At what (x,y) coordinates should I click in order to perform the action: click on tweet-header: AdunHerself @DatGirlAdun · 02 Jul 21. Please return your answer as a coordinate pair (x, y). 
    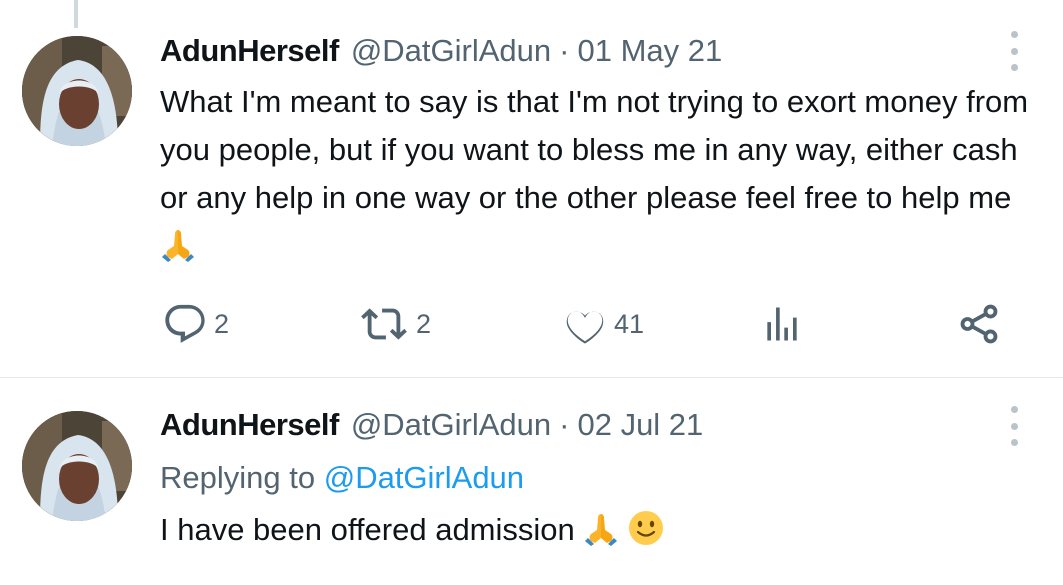
    Looking at the image, I should click on (431, 427).